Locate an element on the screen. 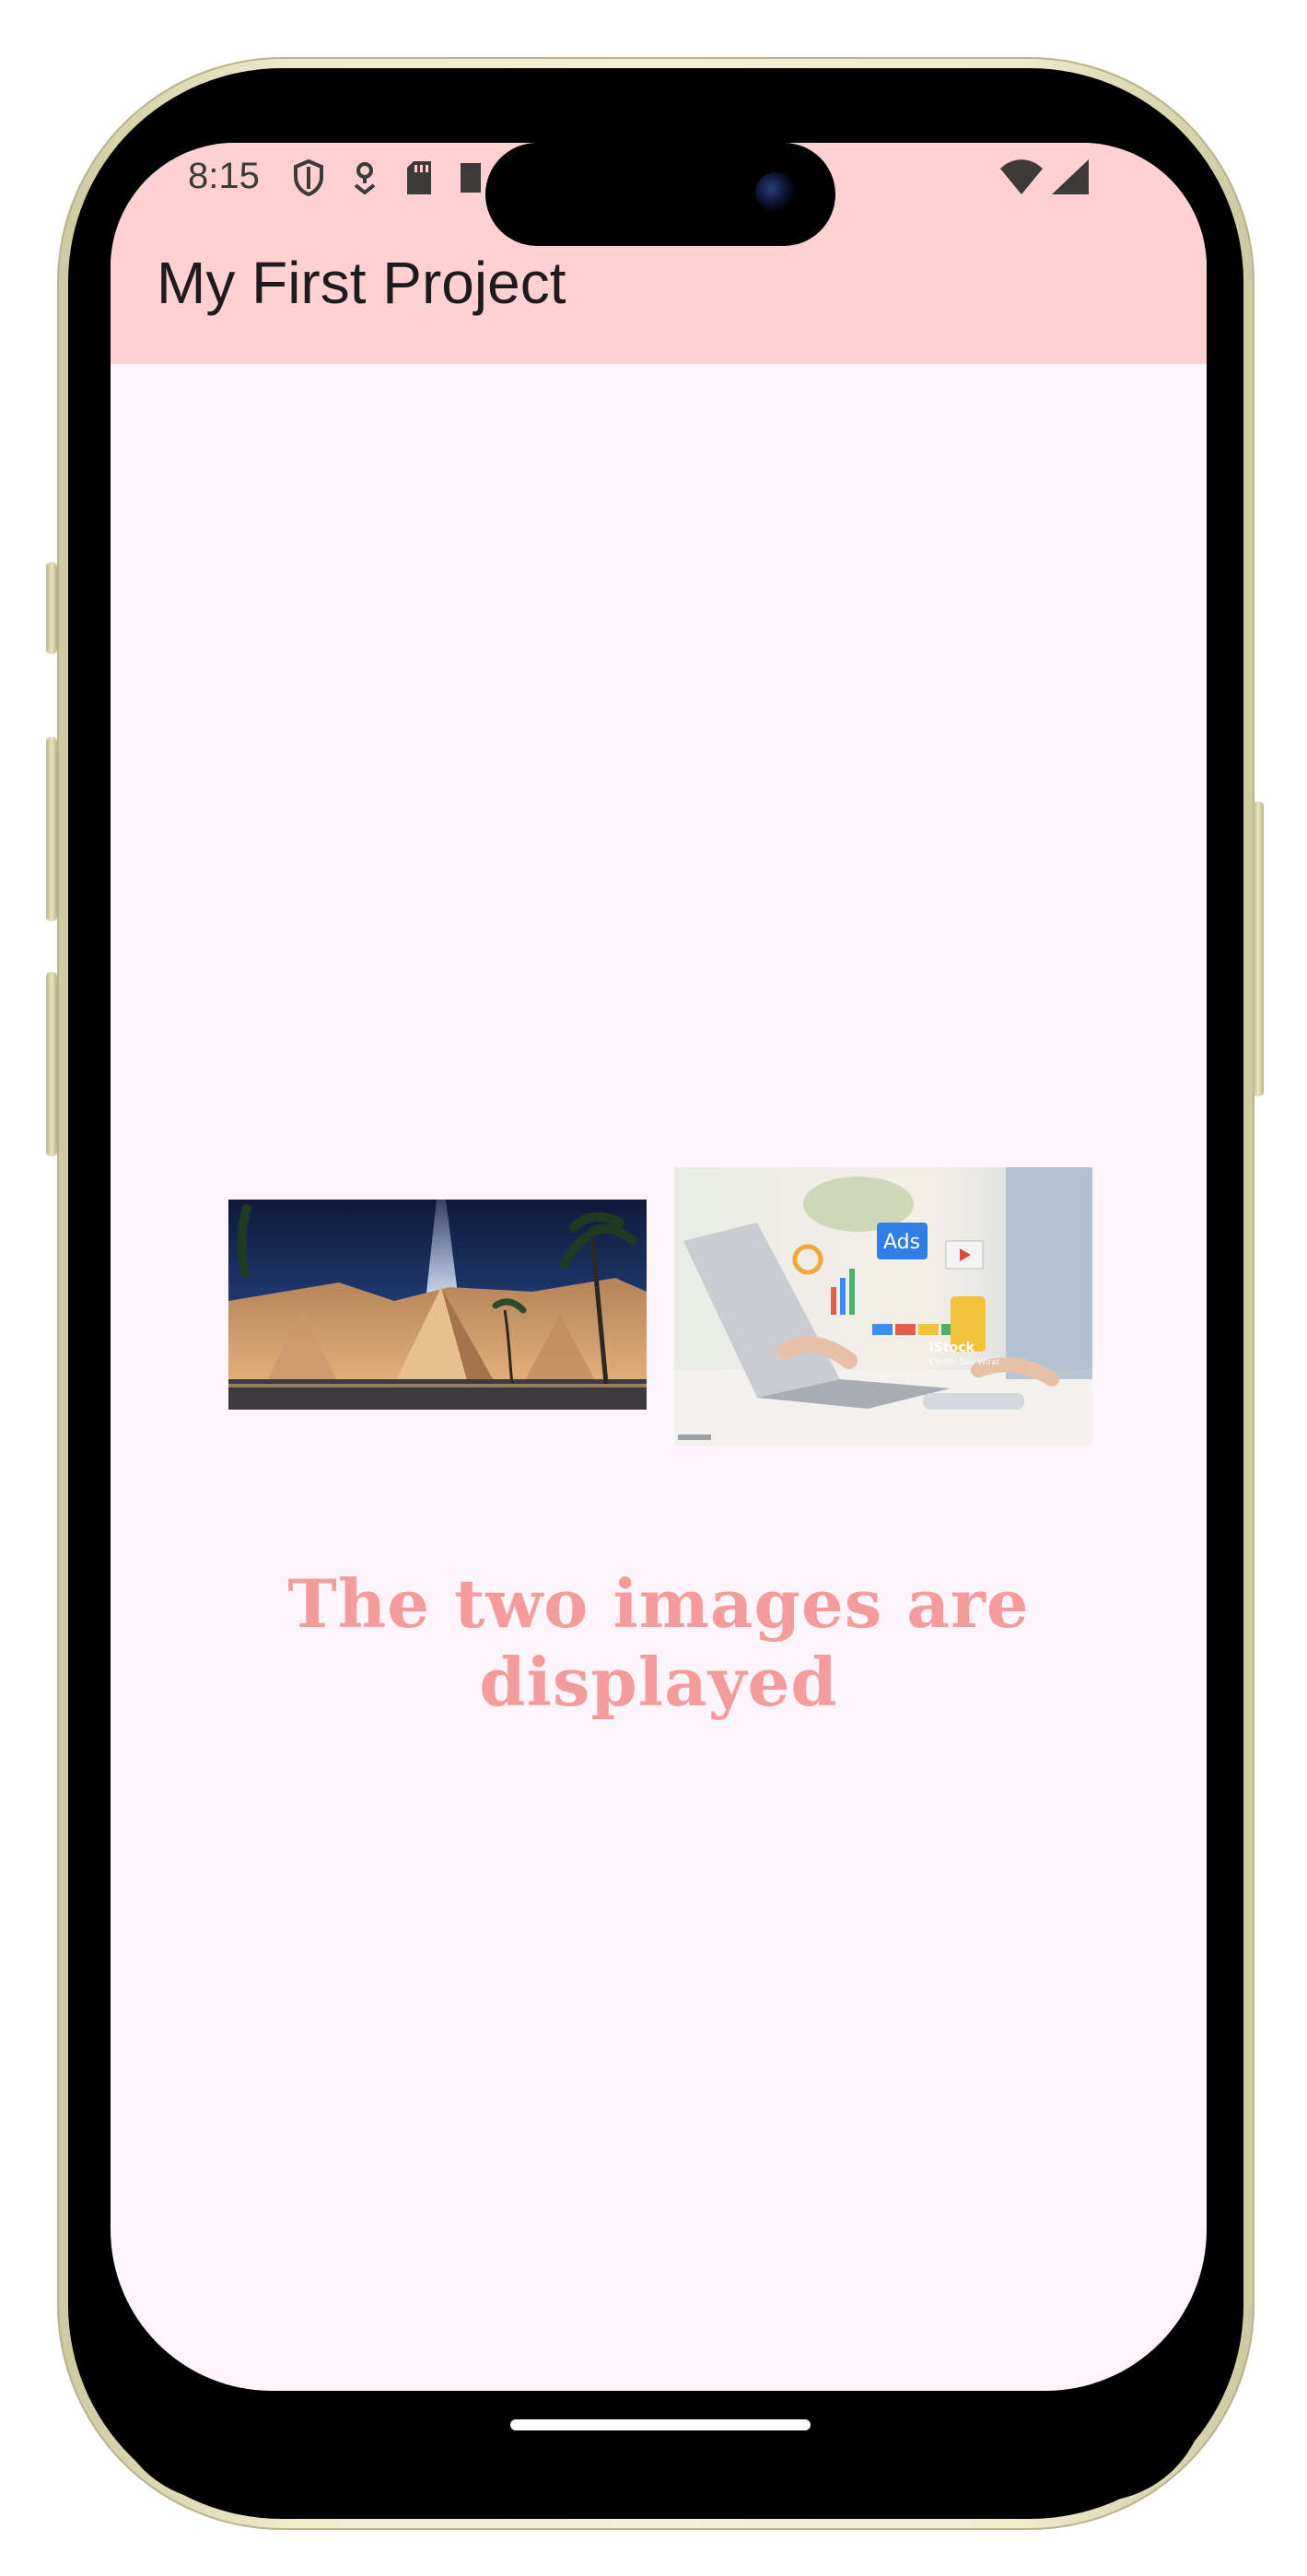  ads-image: Ads iStock Credit: Say Wirat is located at coordinates (883, 1306).